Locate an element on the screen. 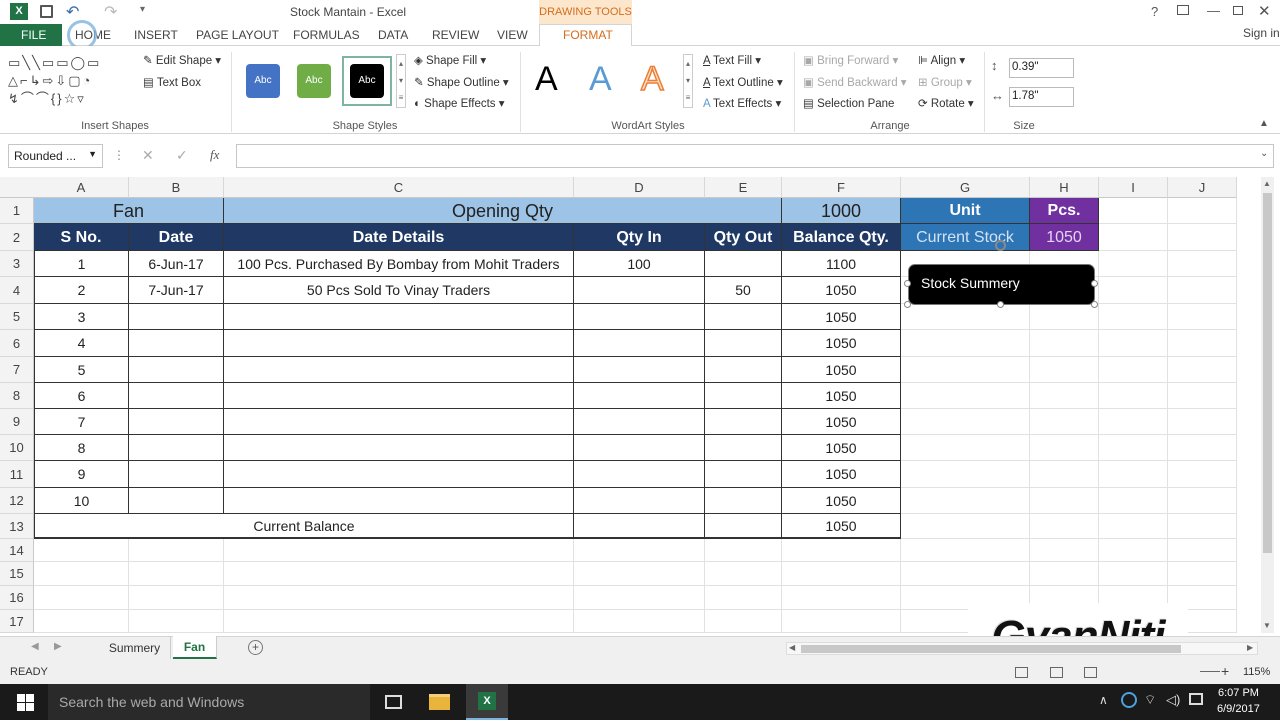 The image size is (1280, 720). notifications-icon is located at coordinates (1196, 699).